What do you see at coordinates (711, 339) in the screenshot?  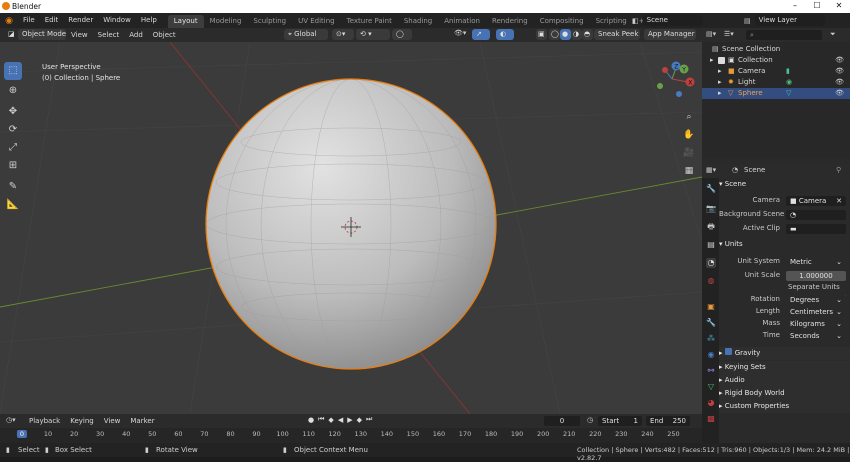 I see `particles-tab-icon: ⁂` at bounding box center [711, 339].